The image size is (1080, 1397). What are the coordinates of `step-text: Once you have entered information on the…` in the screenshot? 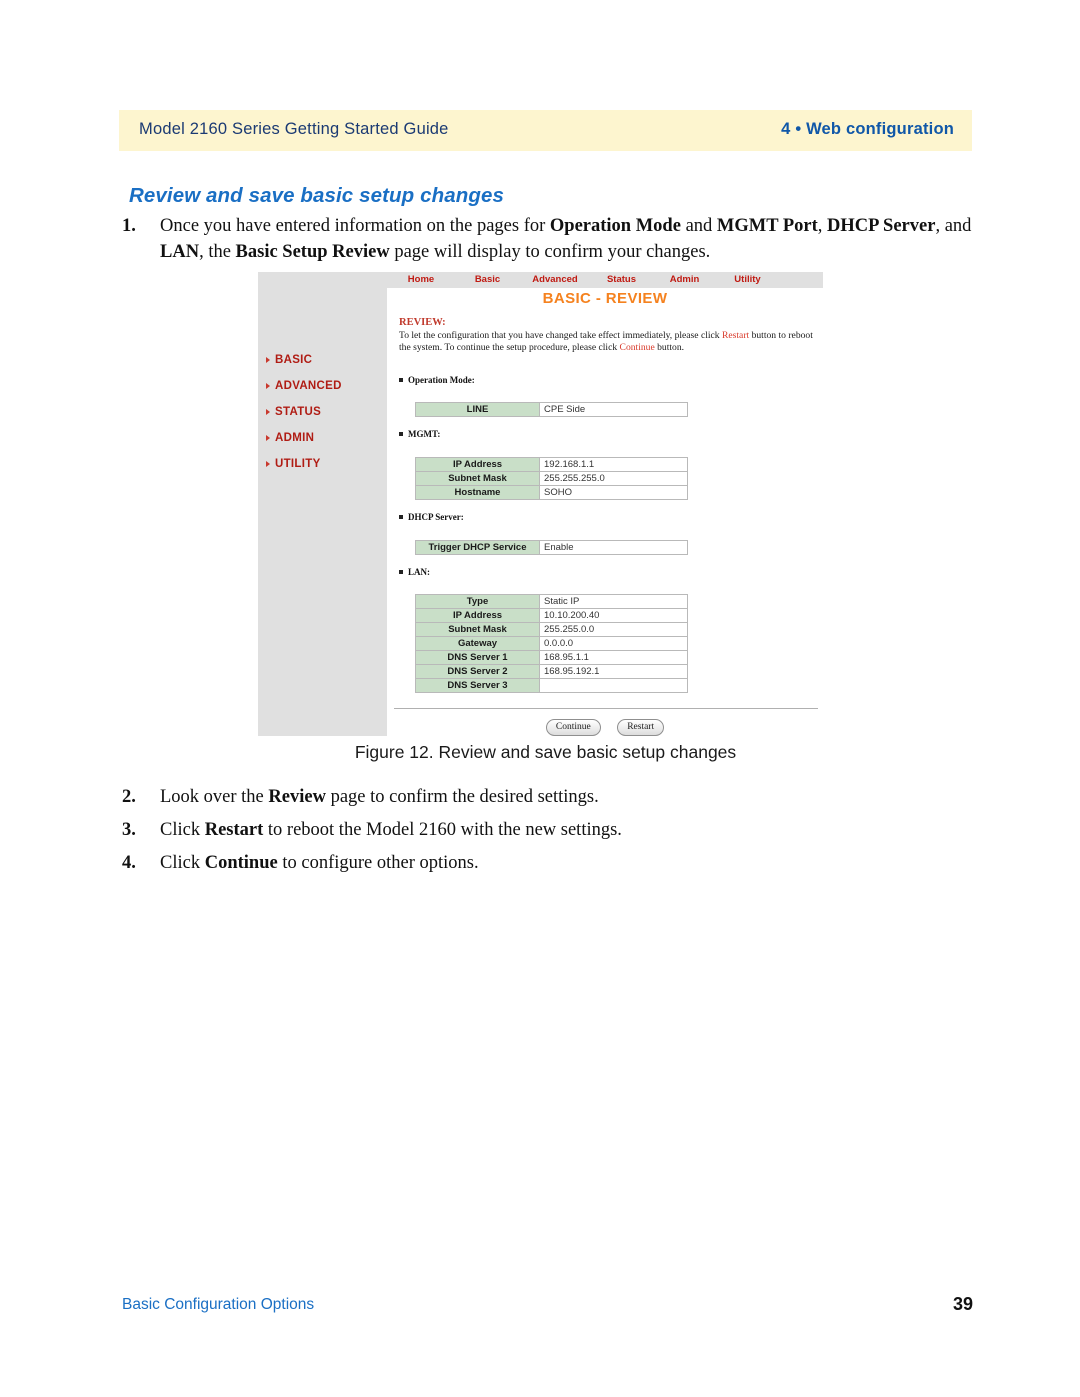 It's located at (566, 239).